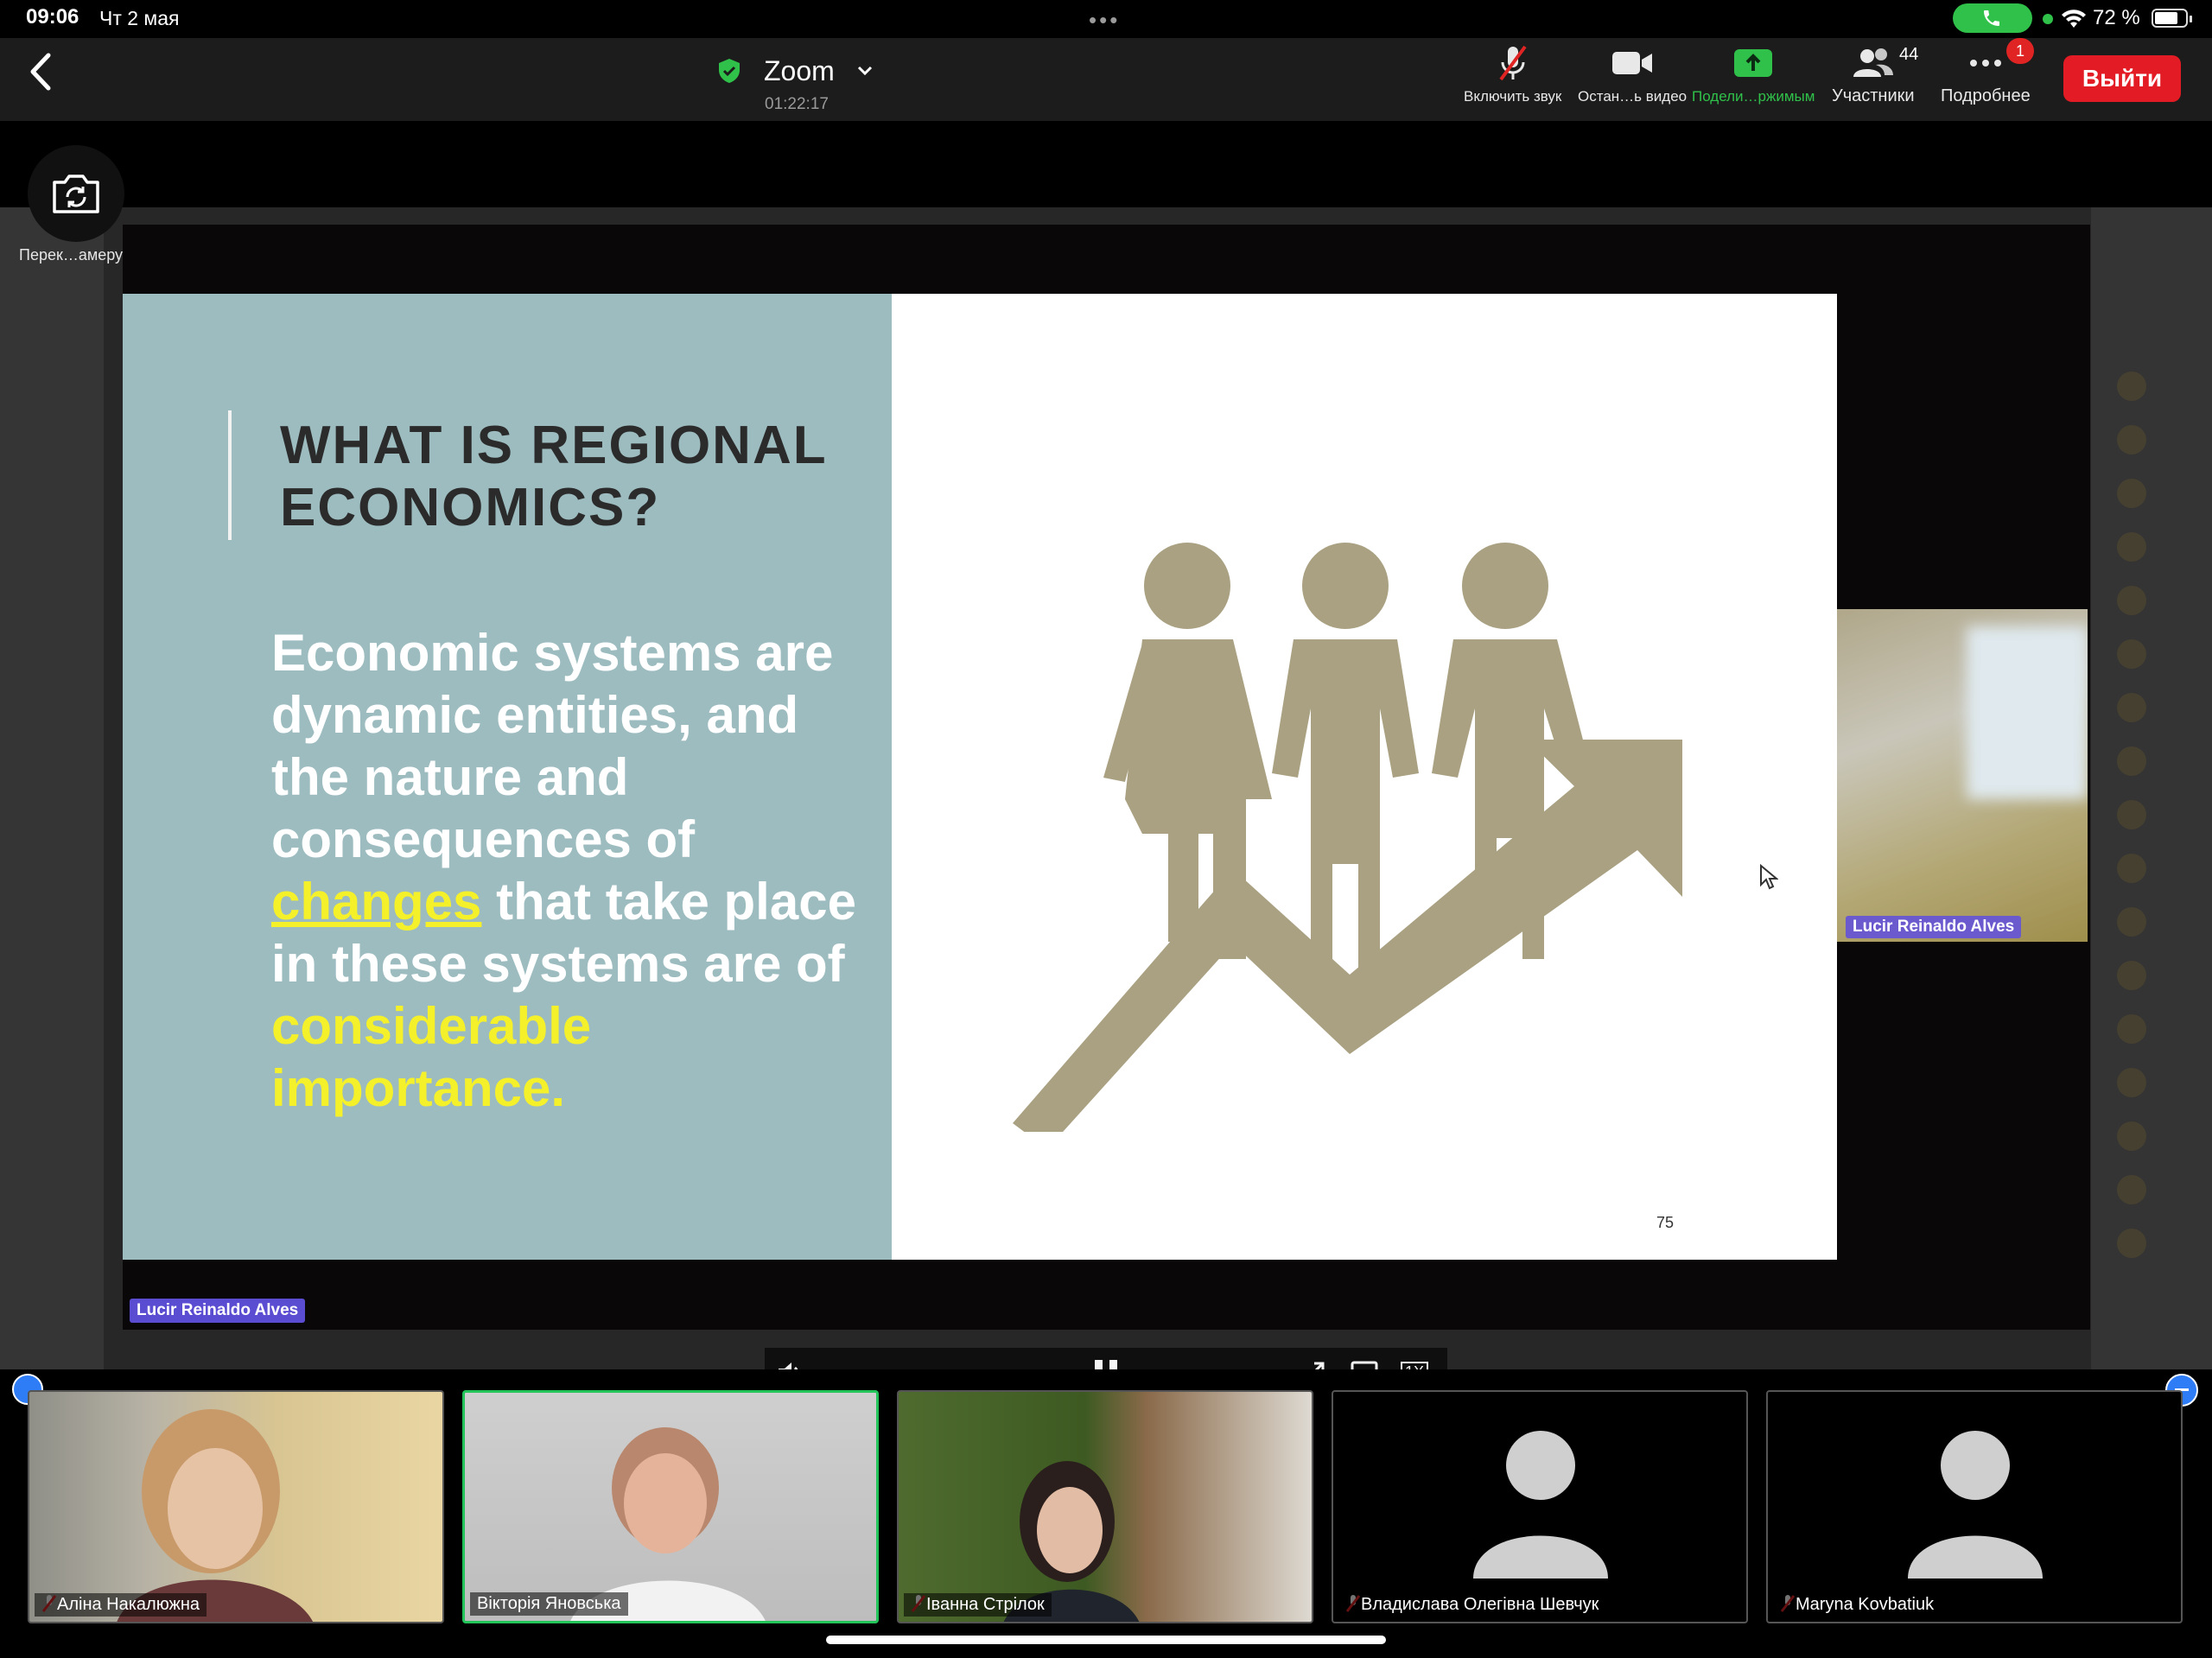 The image size is (2212, 1658). Describe the element at coordinates (2116, 17) in the screenshot. I see `battery-percent: 72 %` at that location.